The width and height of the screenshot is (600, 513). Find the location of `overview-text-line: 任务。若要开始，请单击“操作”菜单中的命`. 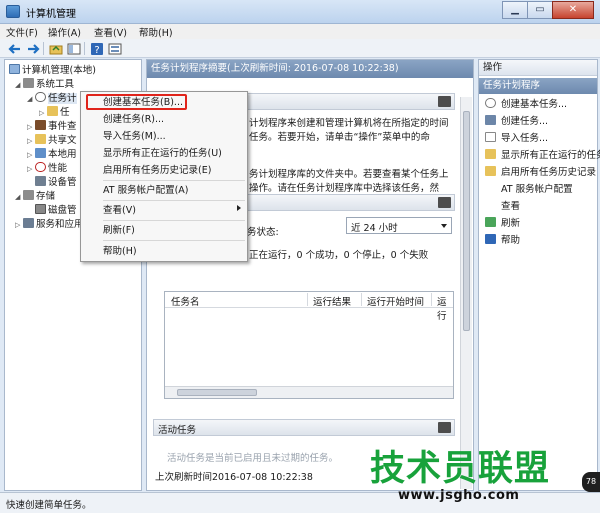

overview-text-line: 任务。若要开始，请单击“操作”菜单中的命 is located at coordinates (339, 137).